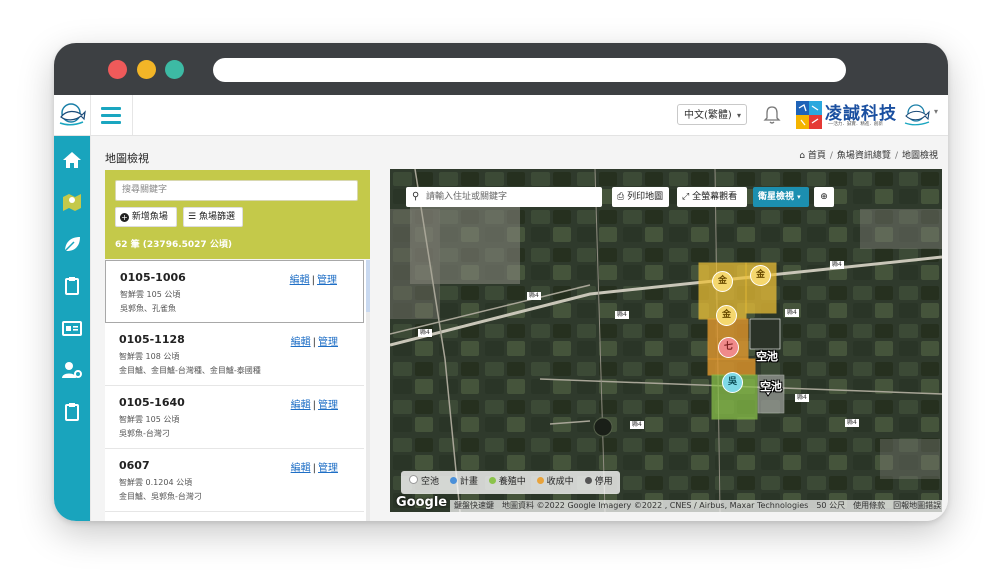 The height and width of the screenshot is (585, 1000). What do you see at coordinates (645, 197) in the screenshot?
I see `print-map-label: 列印地圖` at bounding box center [645, 197].